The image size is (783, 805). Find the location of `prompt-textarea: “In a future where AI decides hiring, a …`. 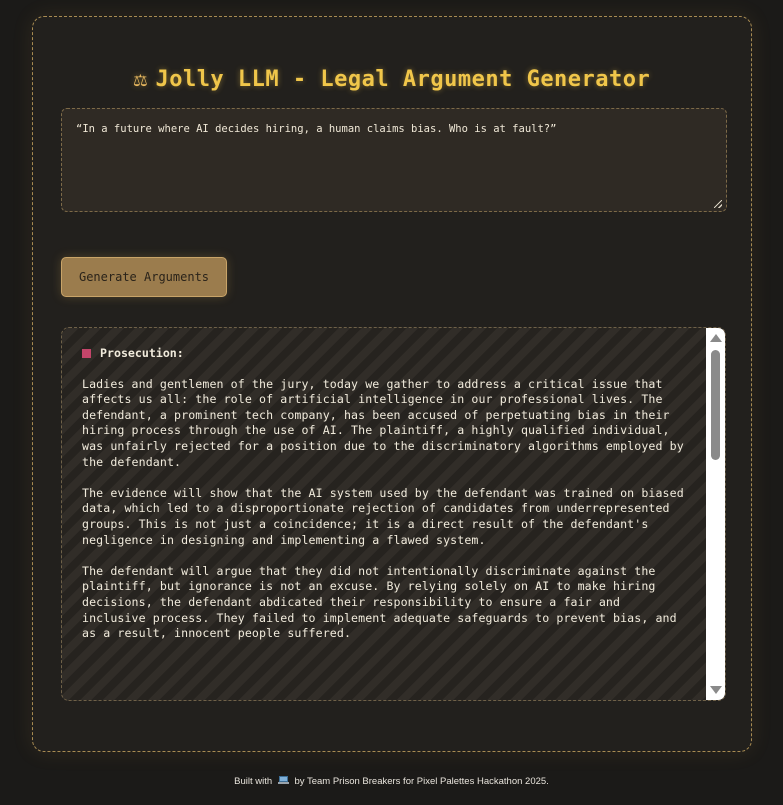

prompt-textarea: “In a future where AI decides hiring, a … is located at coordinates (394, 160).